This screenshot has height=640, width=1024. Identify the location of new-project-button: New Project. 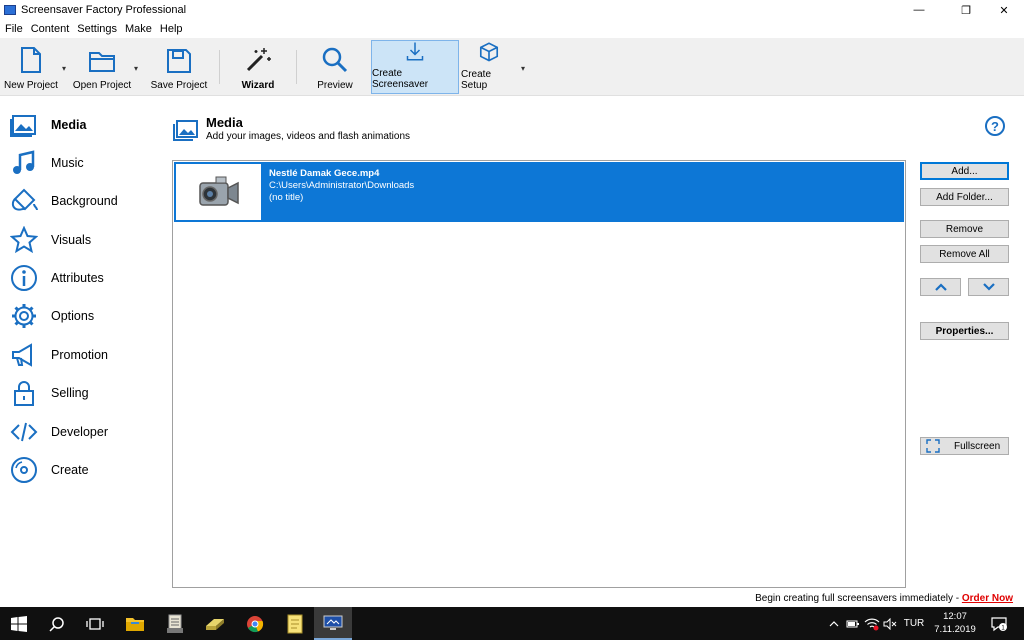
(31, 67).